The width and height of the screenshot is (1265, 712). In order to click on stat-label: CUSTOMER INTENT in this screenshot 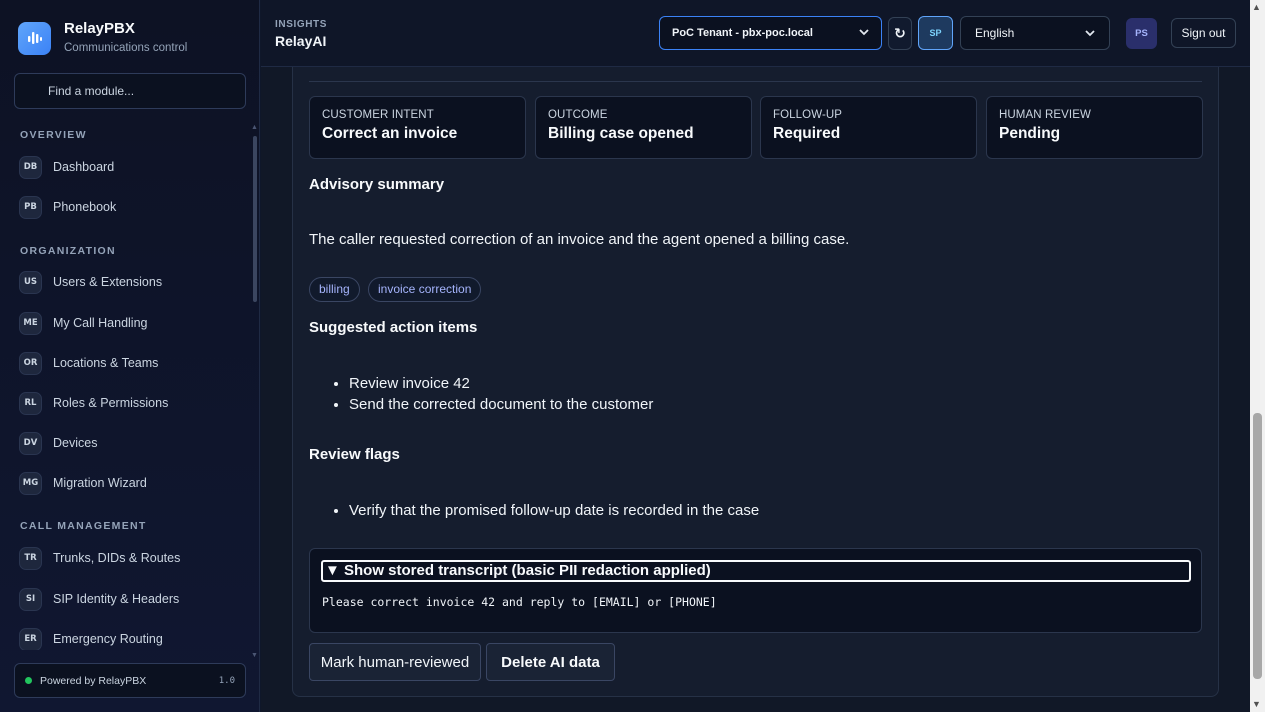, I will do `click(378, 115)`.